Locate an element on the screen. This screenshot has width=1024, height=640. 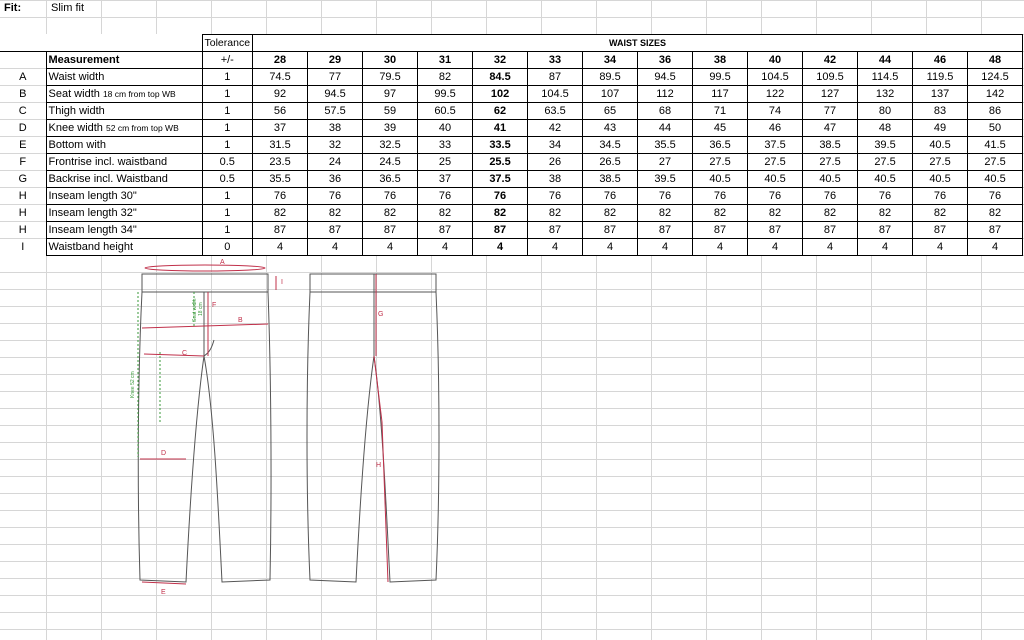
size-value: 74 is located at coordinates (775, 111).